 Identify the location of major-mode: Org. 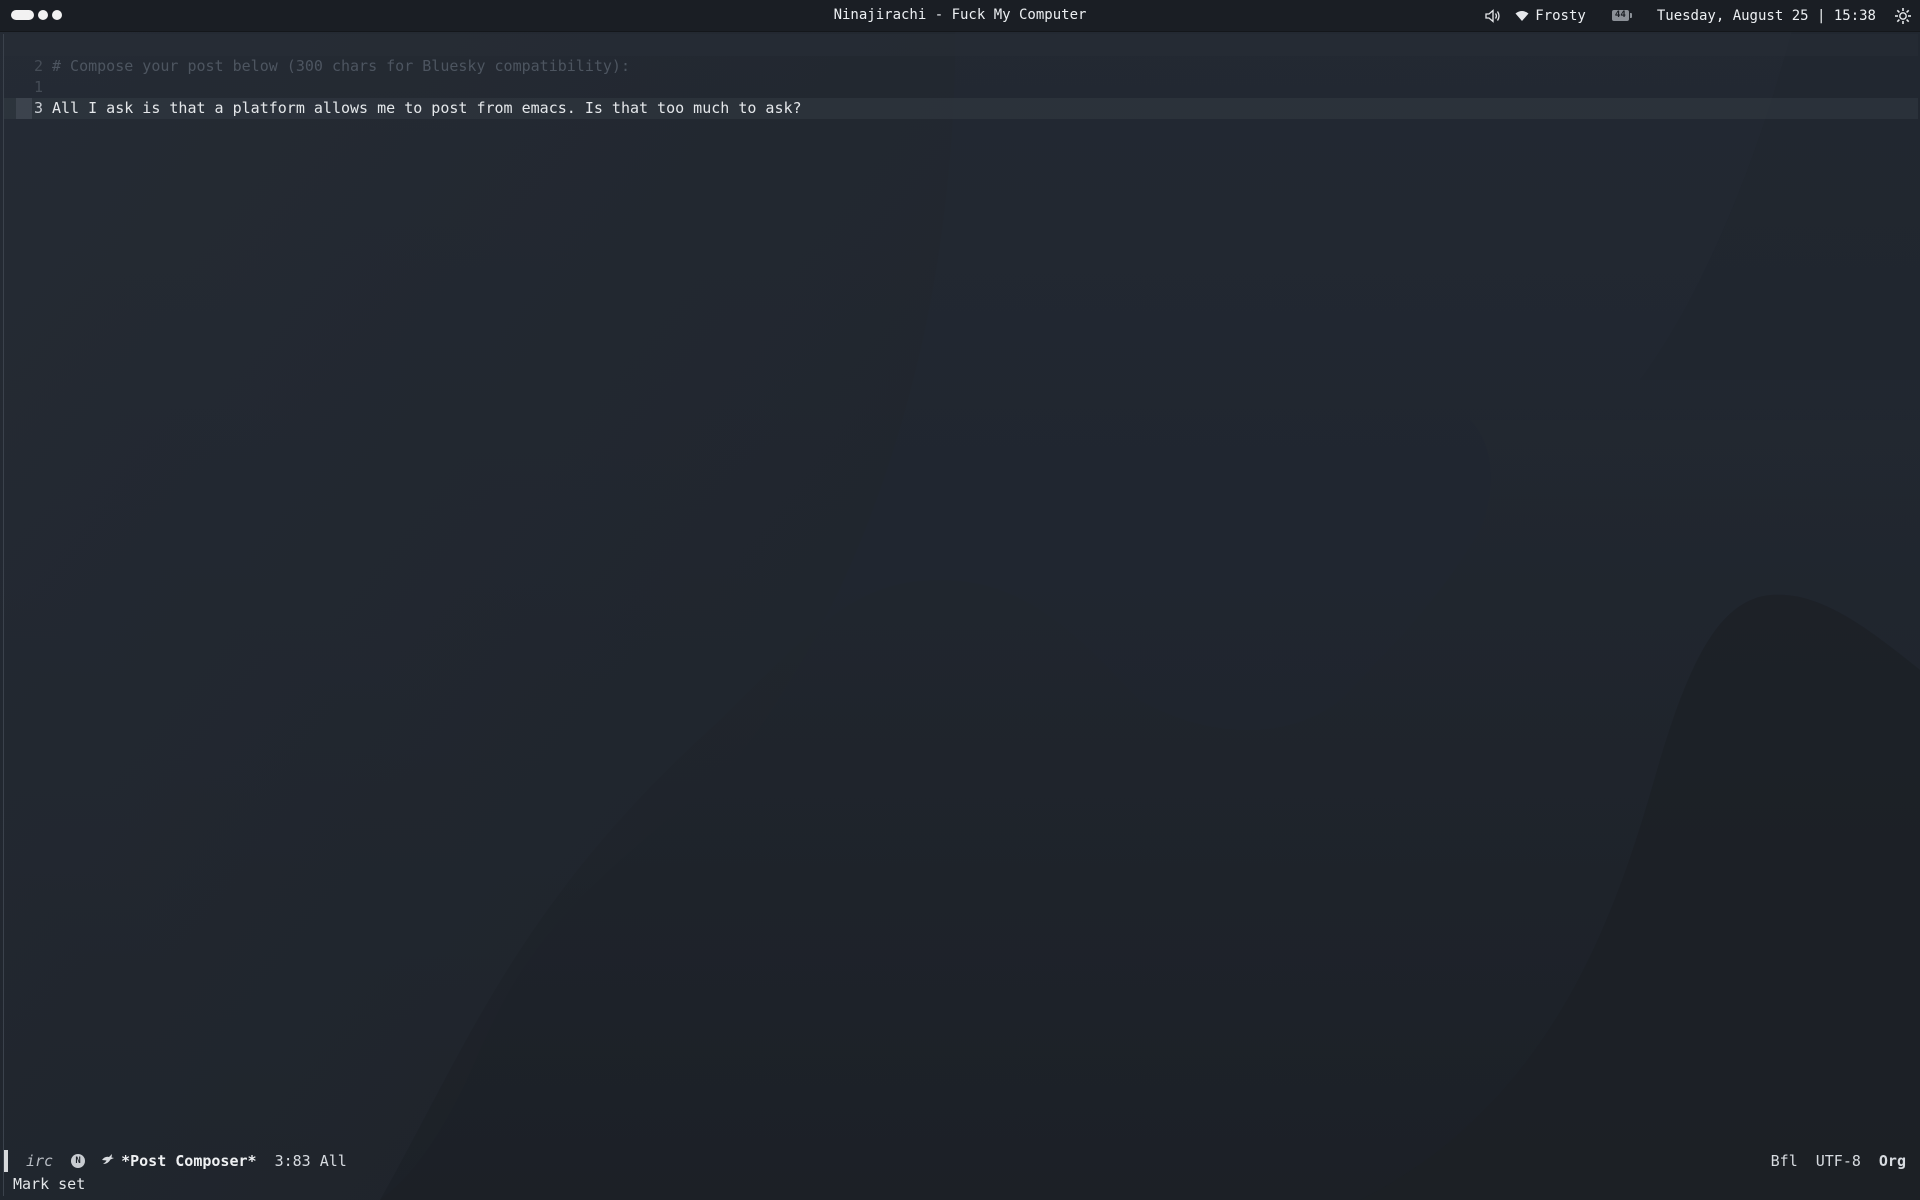
(1892, 1161).